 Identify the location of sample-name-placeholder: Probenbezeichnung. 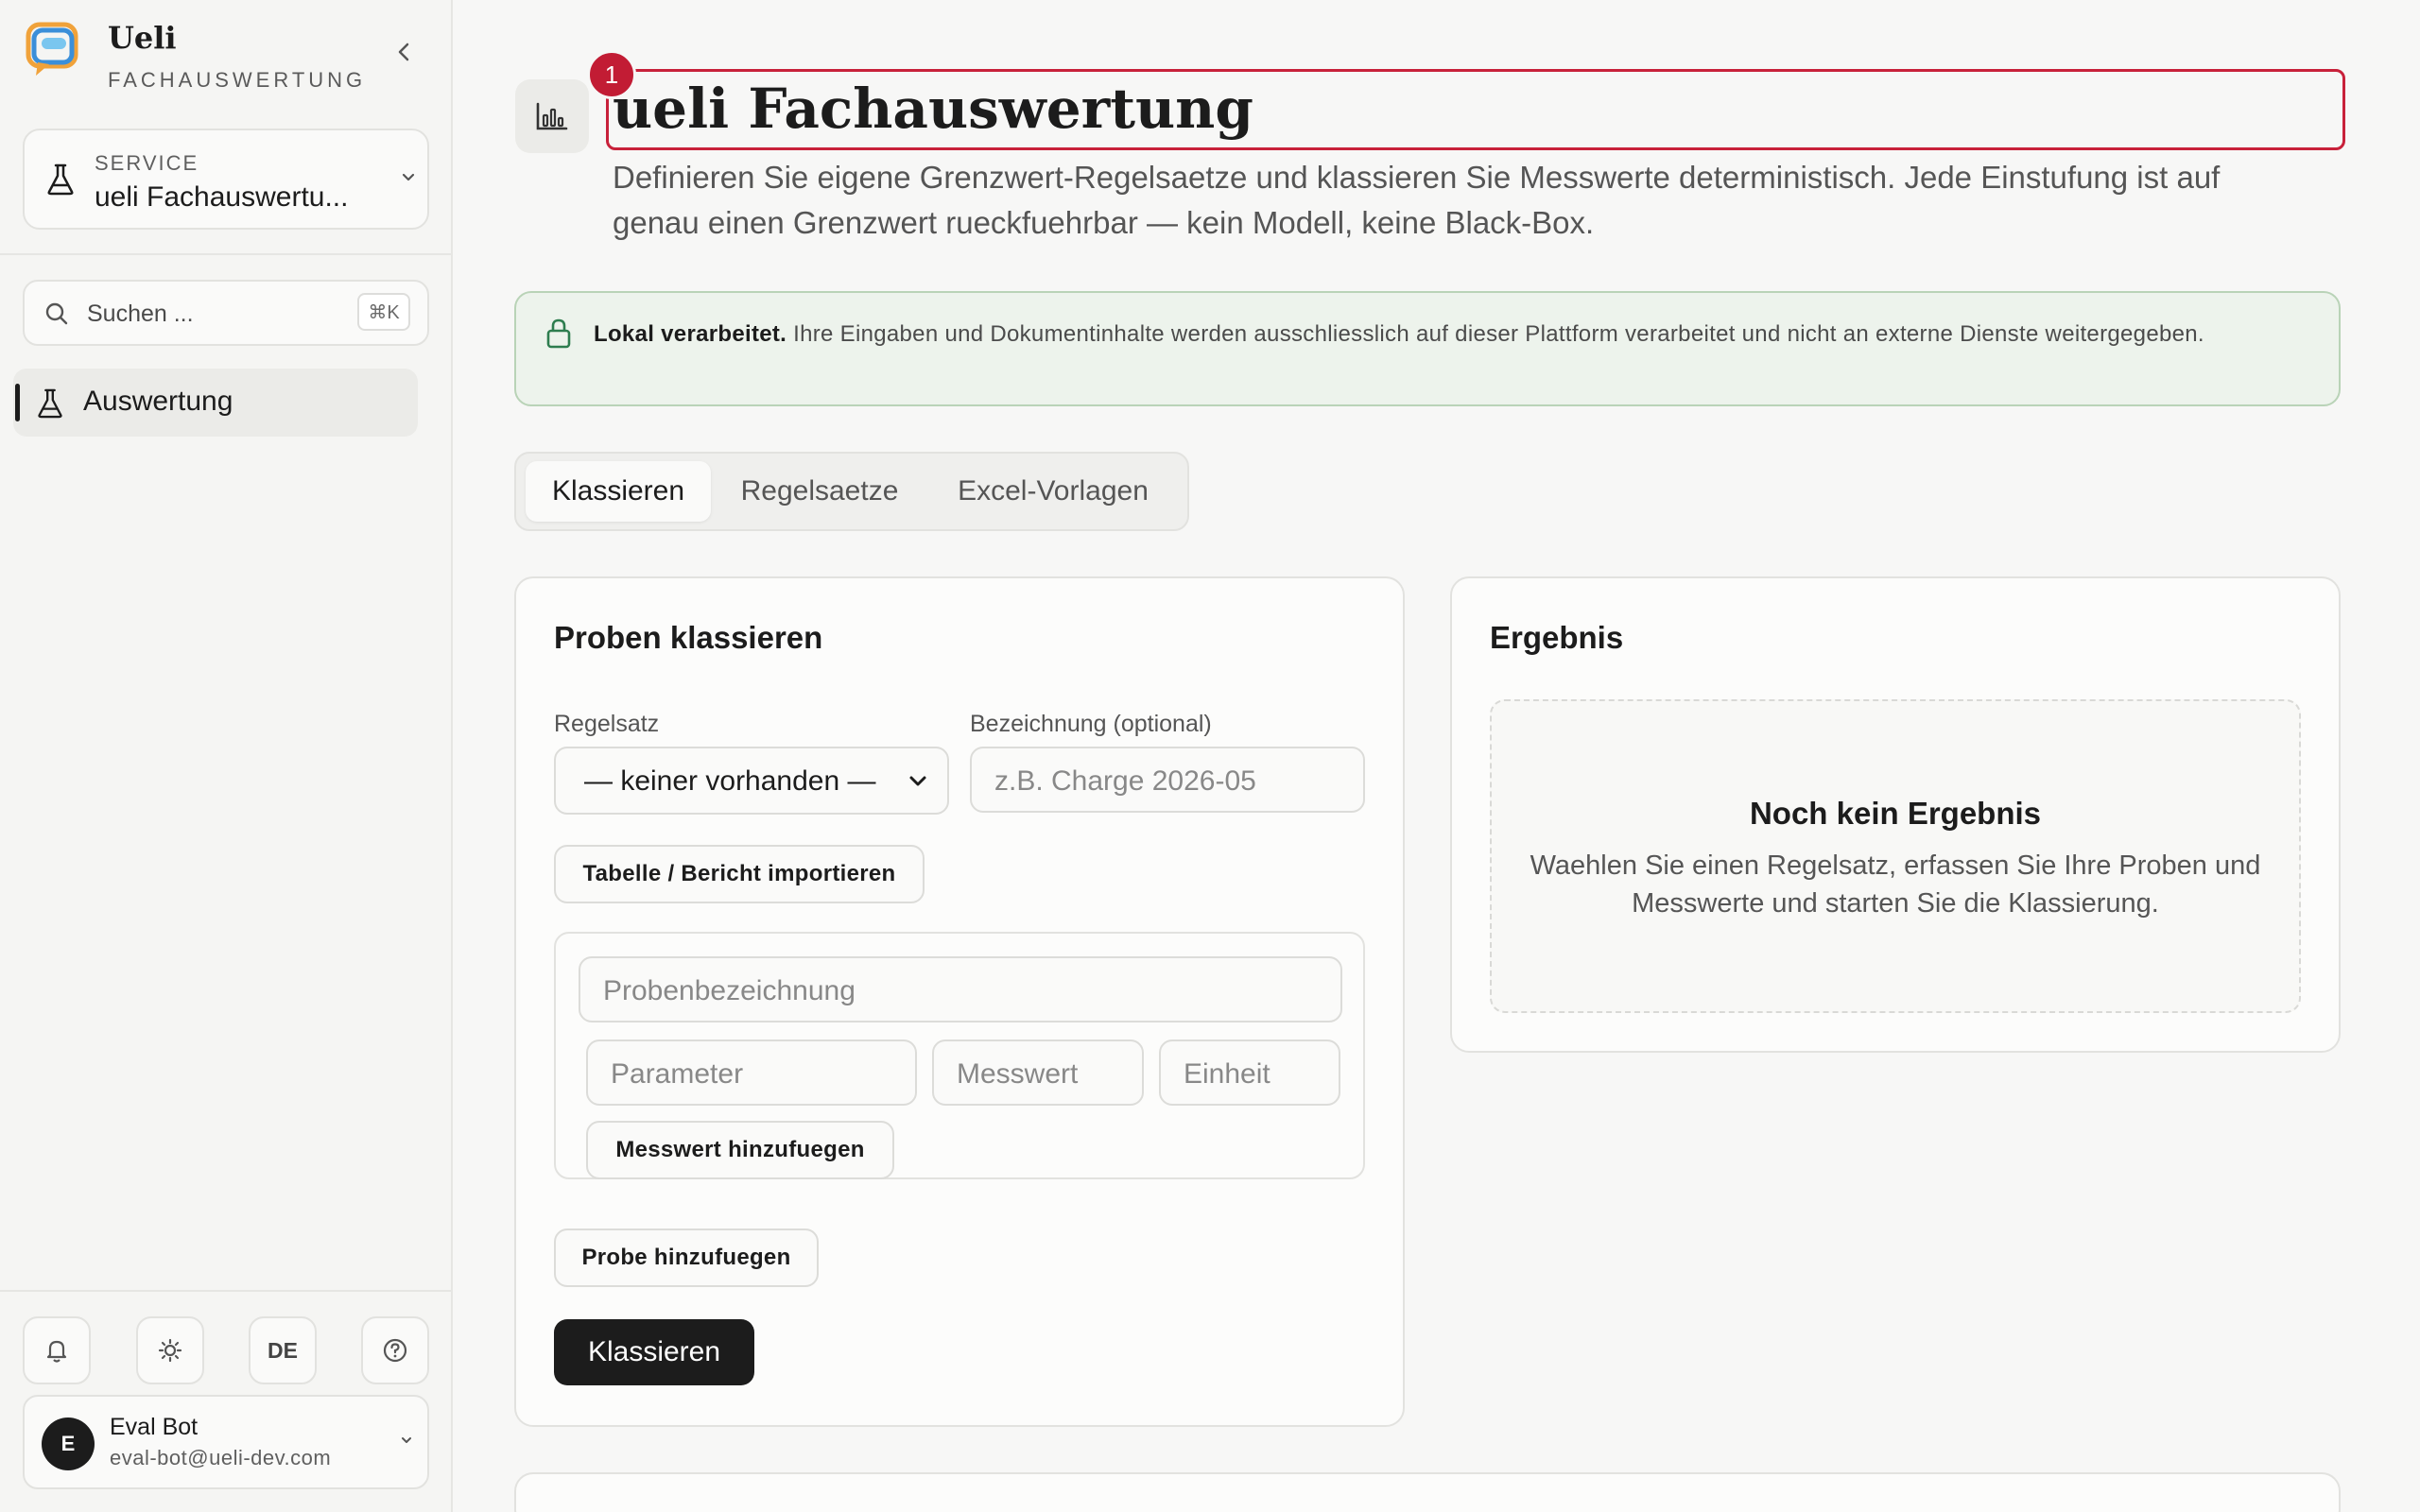
(729, 990).